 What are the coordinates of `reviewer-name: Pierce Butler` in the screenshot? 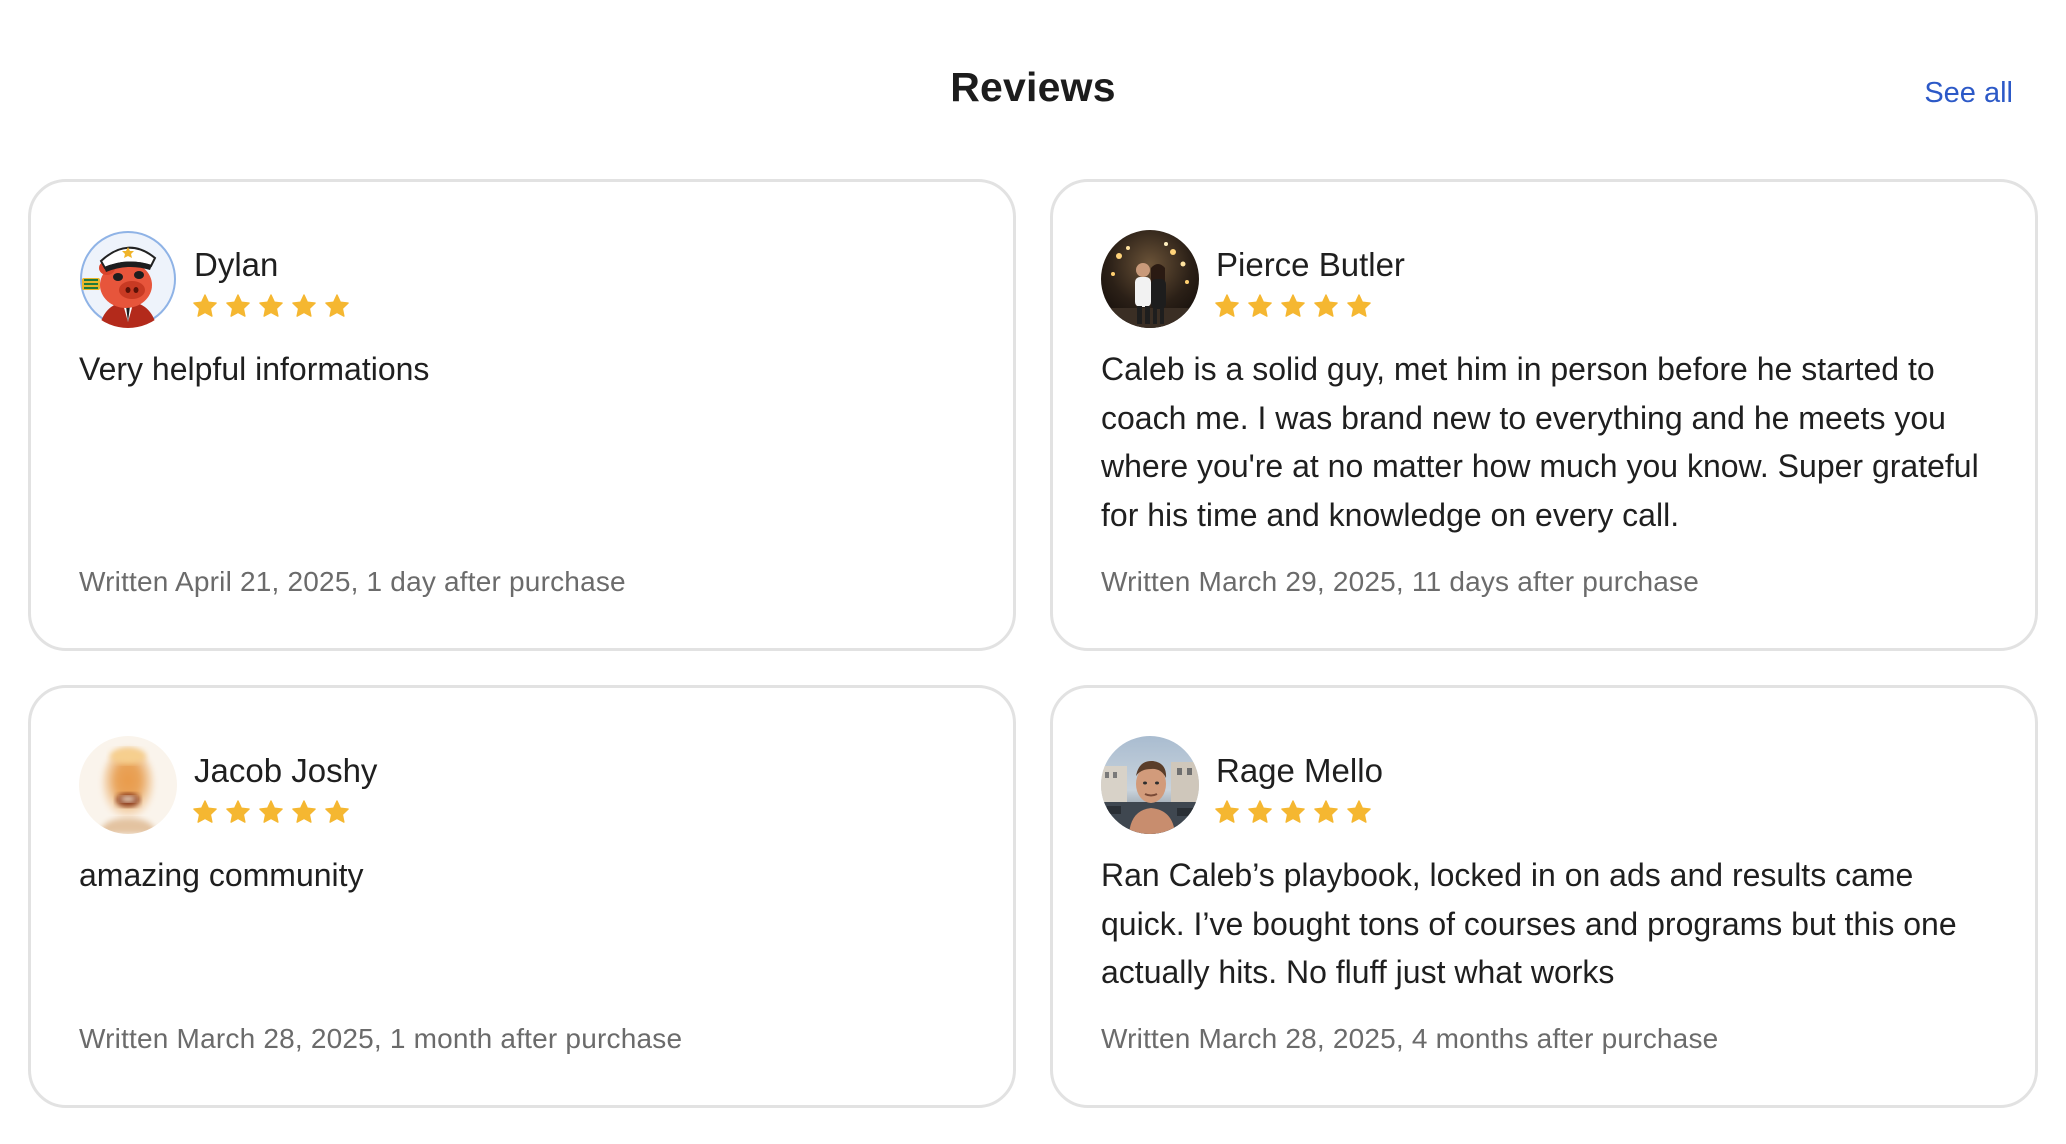 It's located at (1310, 264).